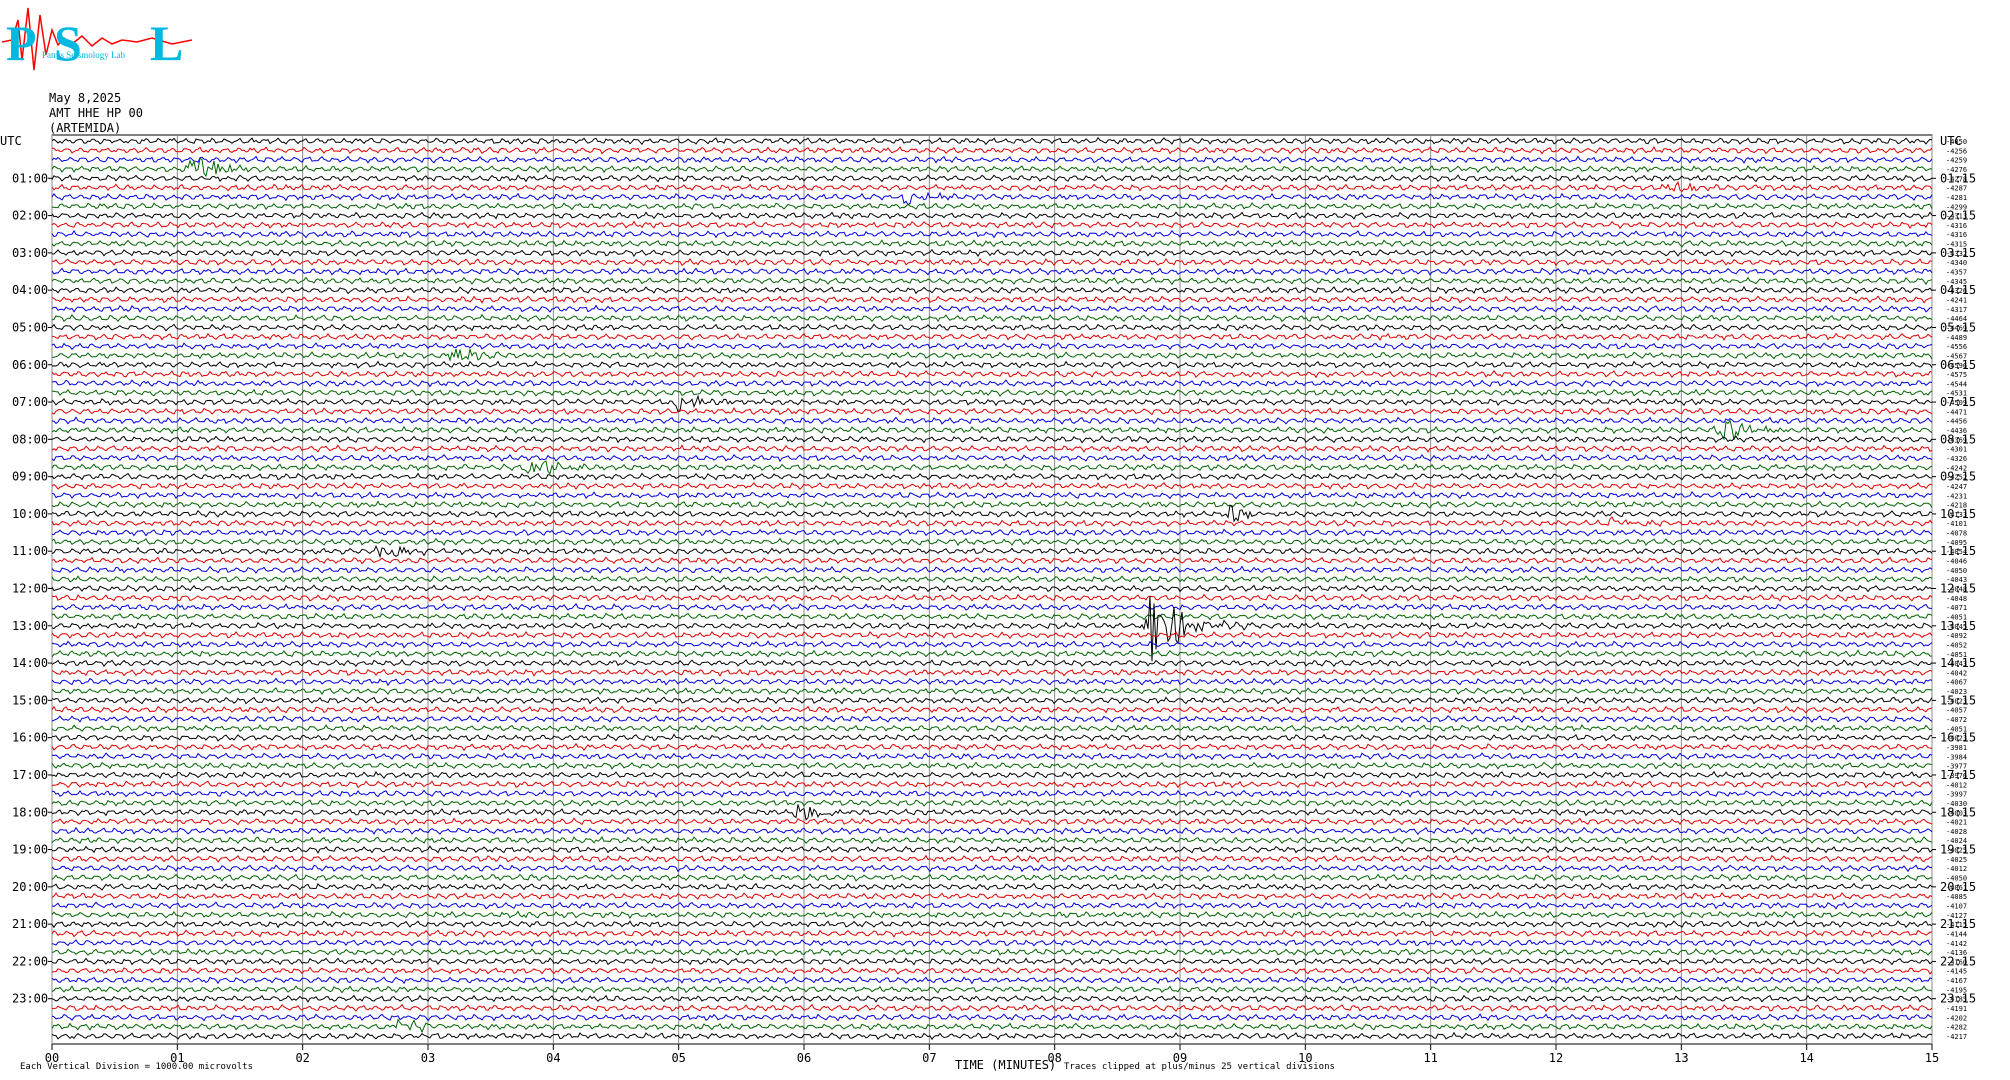 The image size is (2010, 1080). Describe the element at coordinates (30, 738) in the screenshot. I see `left-hour-label: 16:00` at that location.